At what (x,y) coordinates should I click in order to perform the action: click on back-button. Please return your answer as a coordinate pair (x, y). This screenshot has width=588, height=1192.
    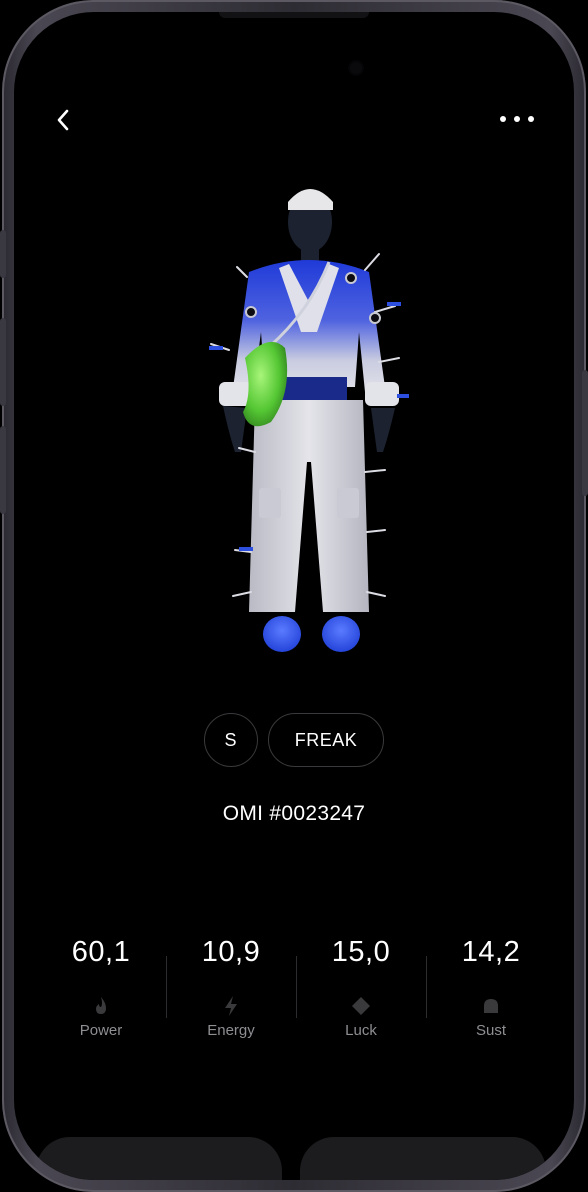
    Looking at the image, I should click on (64, 120).